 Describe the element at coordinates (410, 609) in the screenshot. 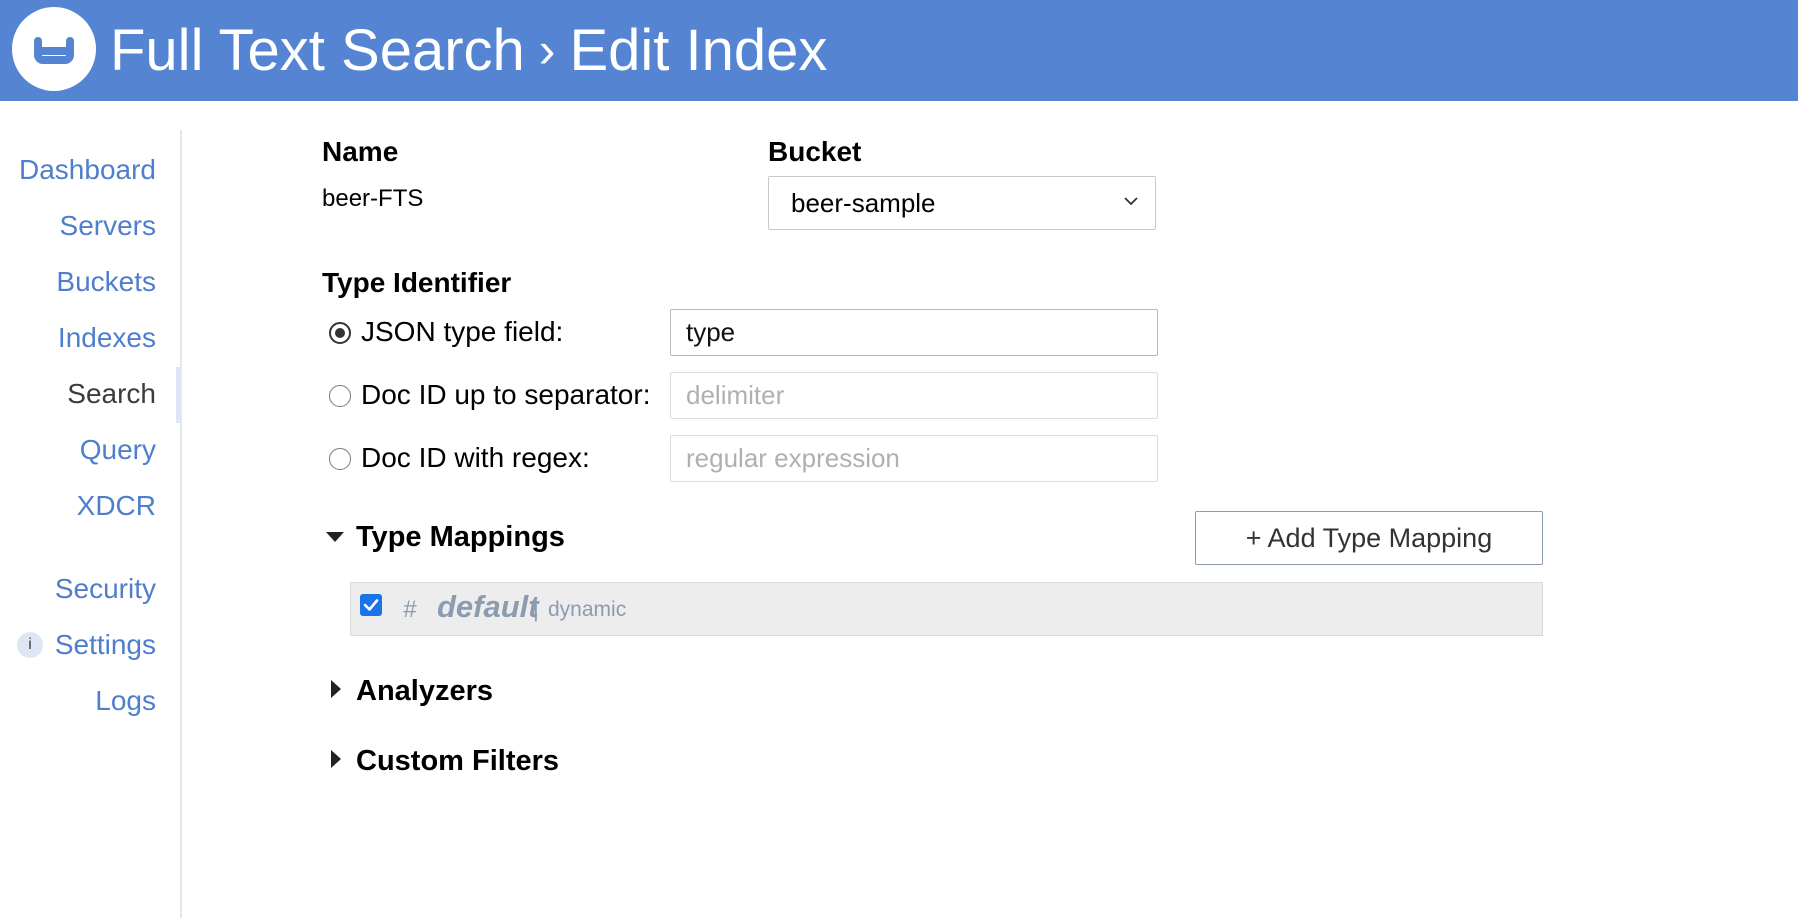

I see `hash-icon: #` at that location.